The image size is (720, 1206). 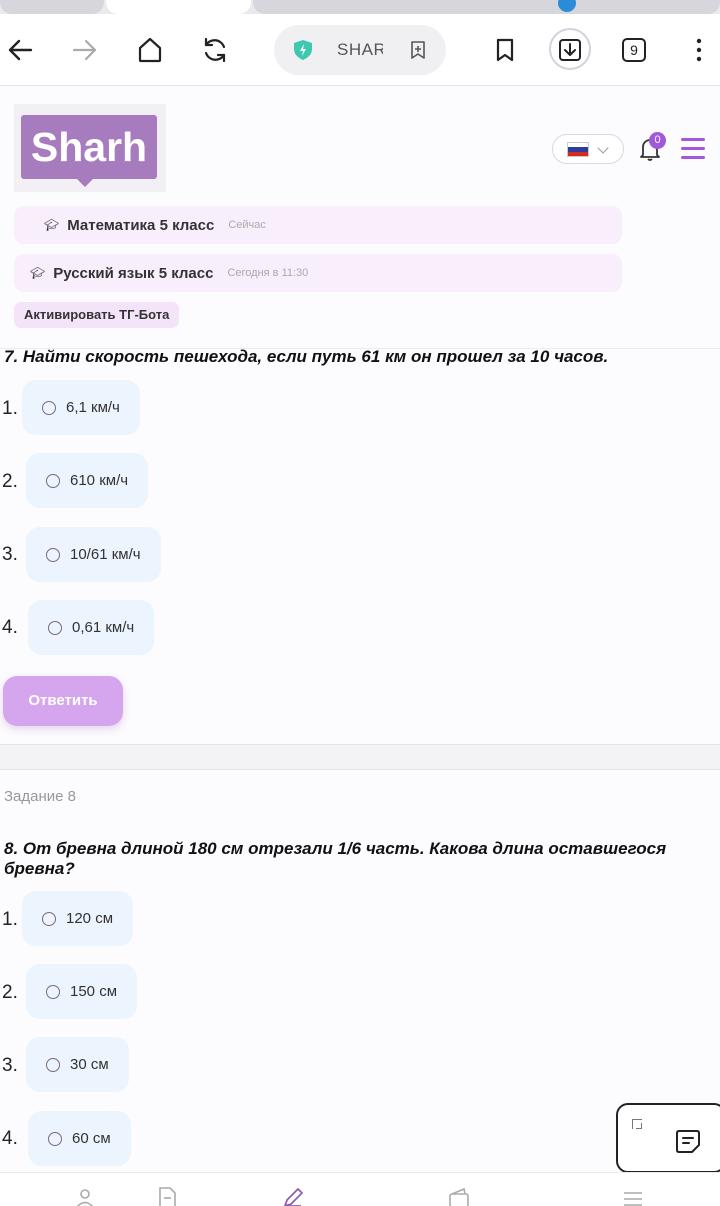 I want to click on pencil-icon, so click(x=293, y=1196).